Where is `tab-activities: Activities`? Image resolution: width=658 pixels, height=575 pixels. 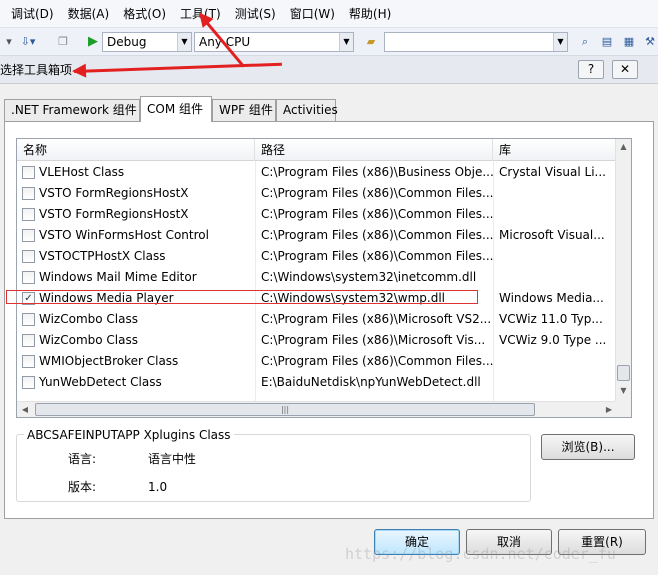 tab-activities: Activities is located at coordinates (307, 110).